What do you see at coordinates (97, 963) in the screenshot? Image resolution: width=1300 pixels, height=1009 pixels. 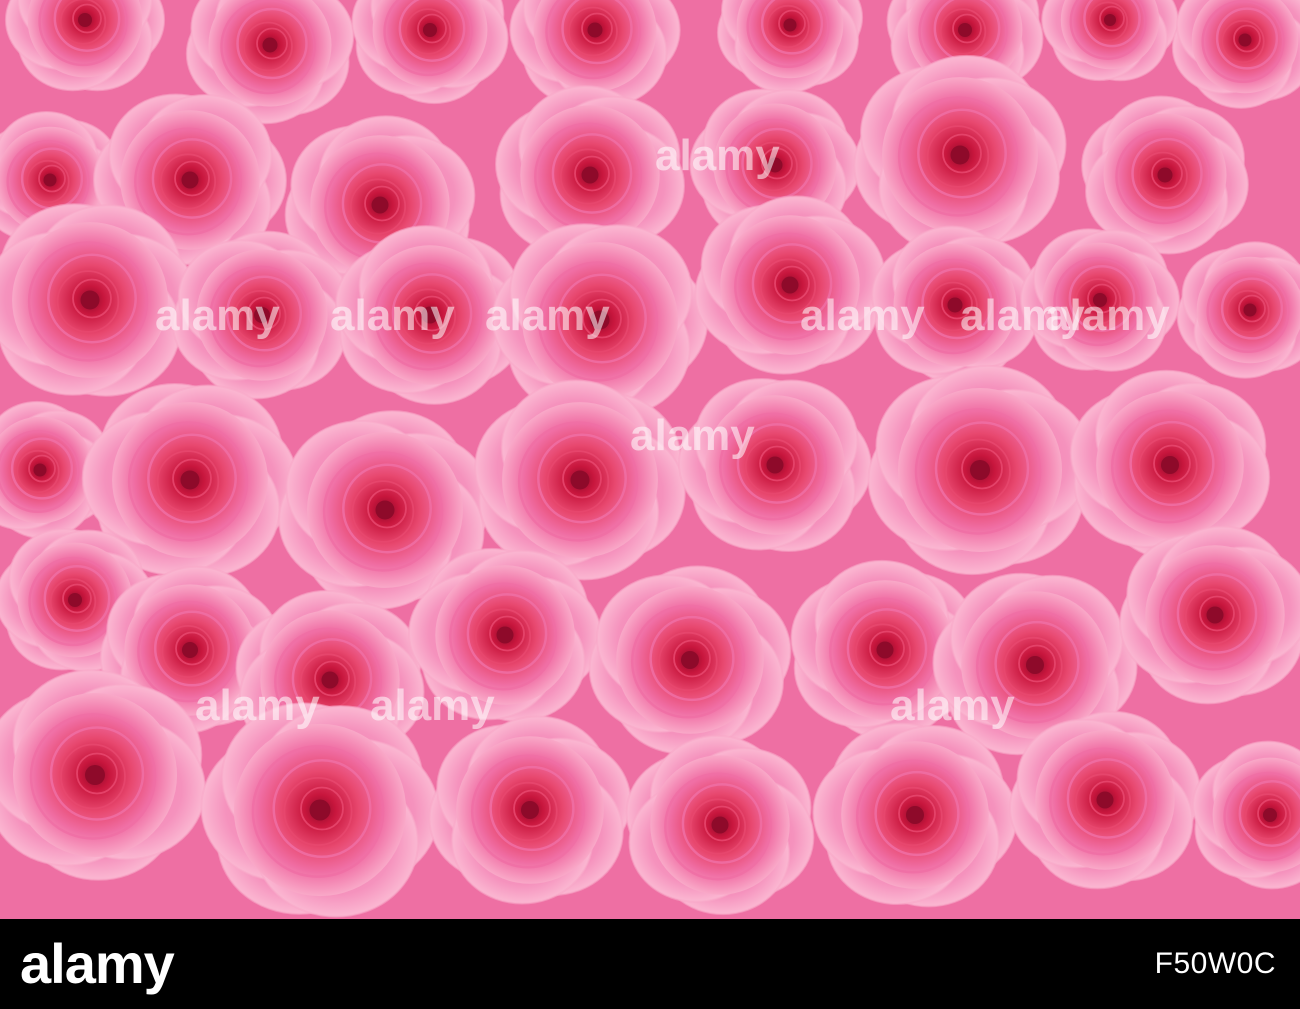 I see `alamy-logo: alamy` at bounding box center [97, 963].